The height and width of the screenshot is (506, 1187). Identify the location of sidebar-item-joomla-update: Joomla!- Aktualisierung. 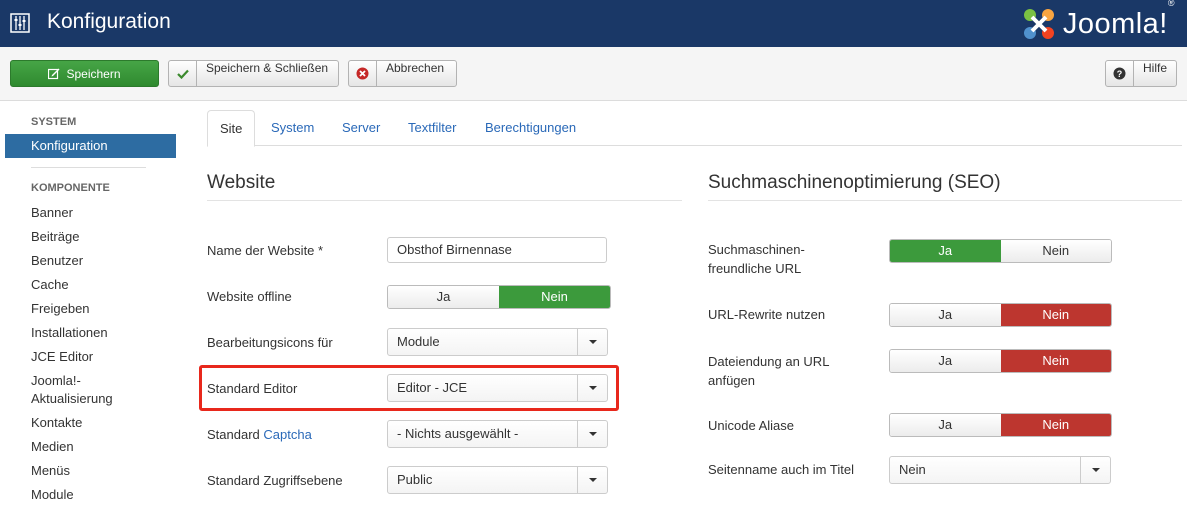
(72, 389).